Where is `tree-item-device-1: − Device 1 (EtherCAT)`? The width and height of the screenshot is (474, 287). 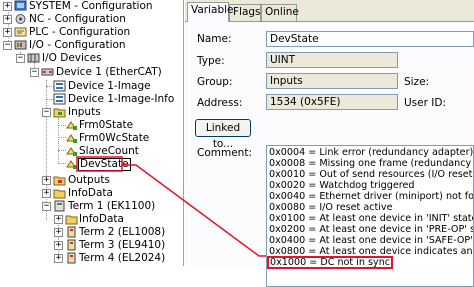 tree-item-device-1: − Device 1 (EtherCAT) is located at coordinates (91, 72).